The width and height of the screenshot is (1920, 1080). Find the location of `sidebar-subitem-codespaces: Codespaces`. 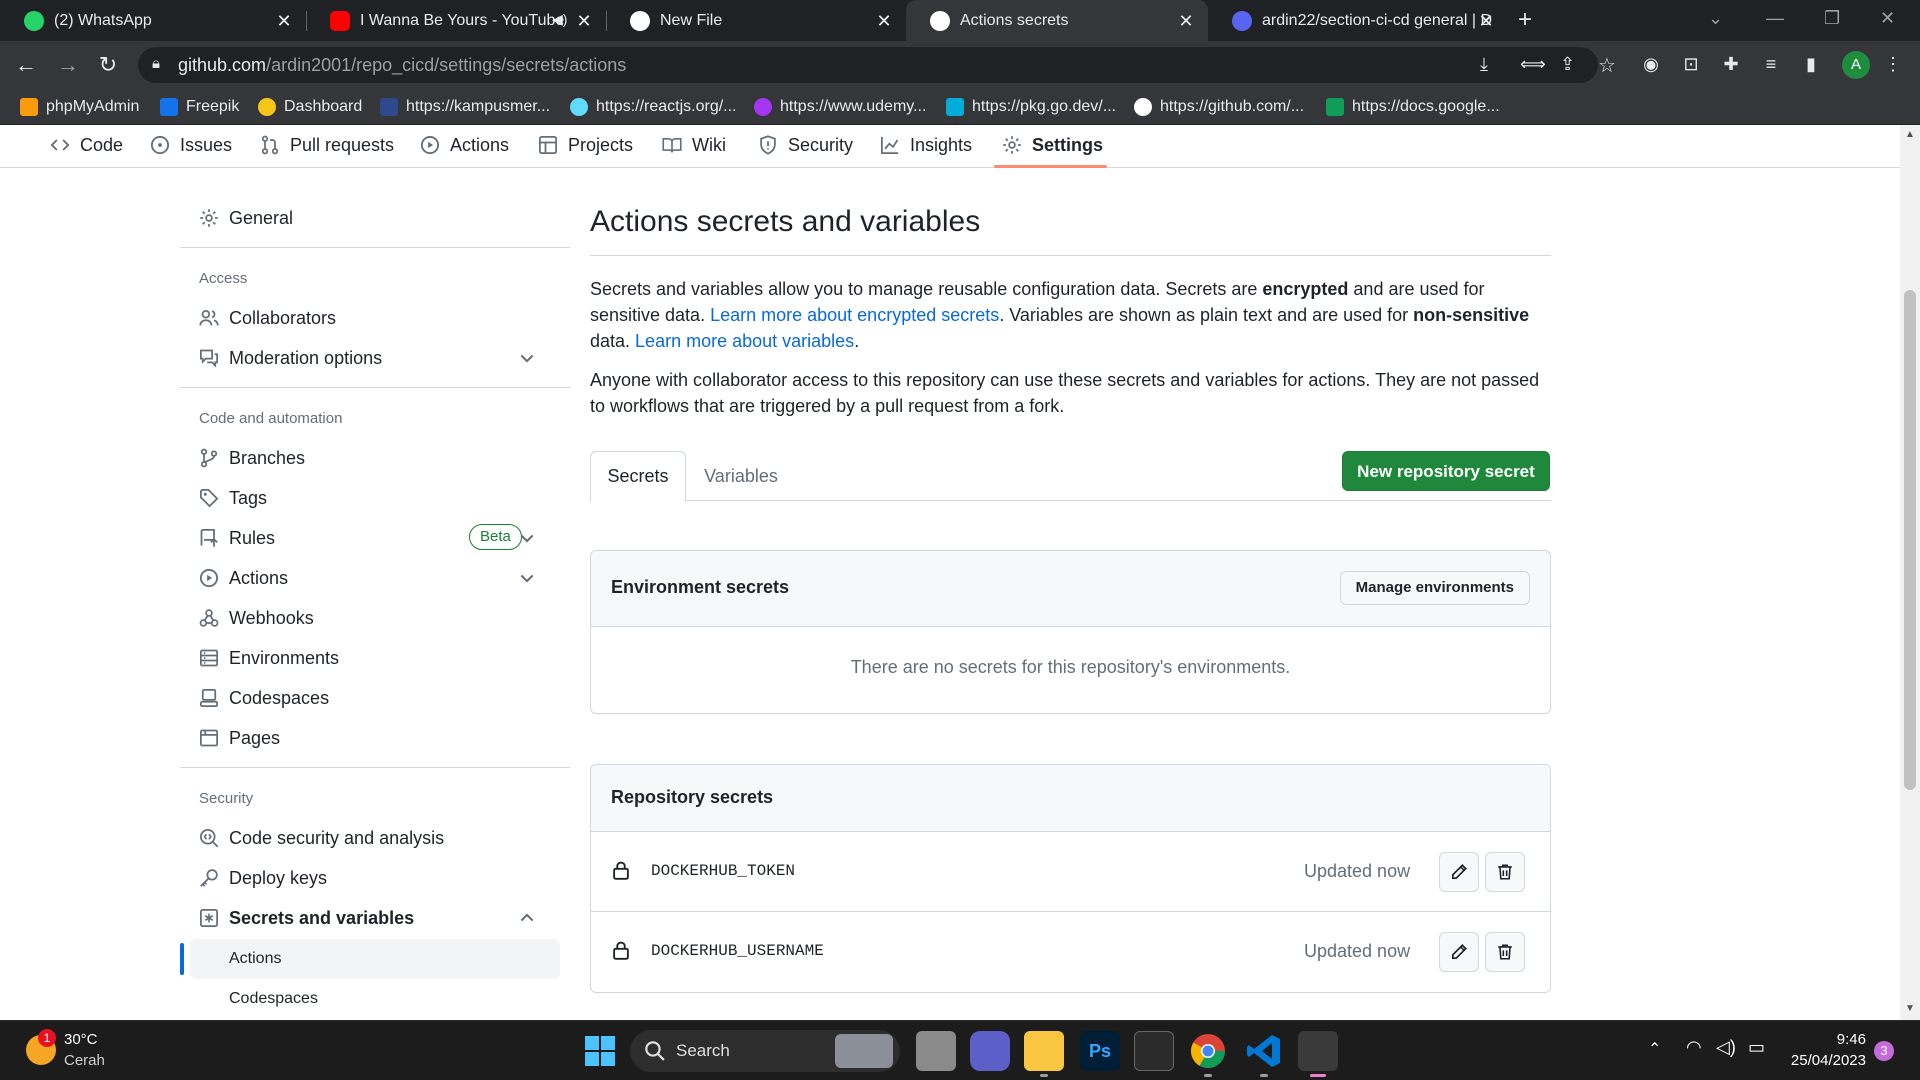

sidebar-subitem-codespaces: Codespaces is located at coordinates (375, 999).